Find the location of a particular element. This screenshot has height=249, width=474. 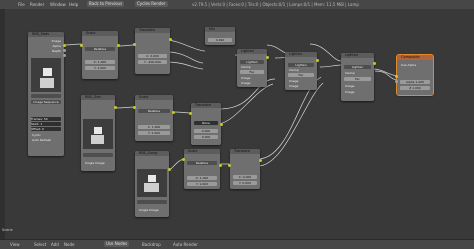

translate-y-field: Y: -400.000 is located at coordinates (152, 62).